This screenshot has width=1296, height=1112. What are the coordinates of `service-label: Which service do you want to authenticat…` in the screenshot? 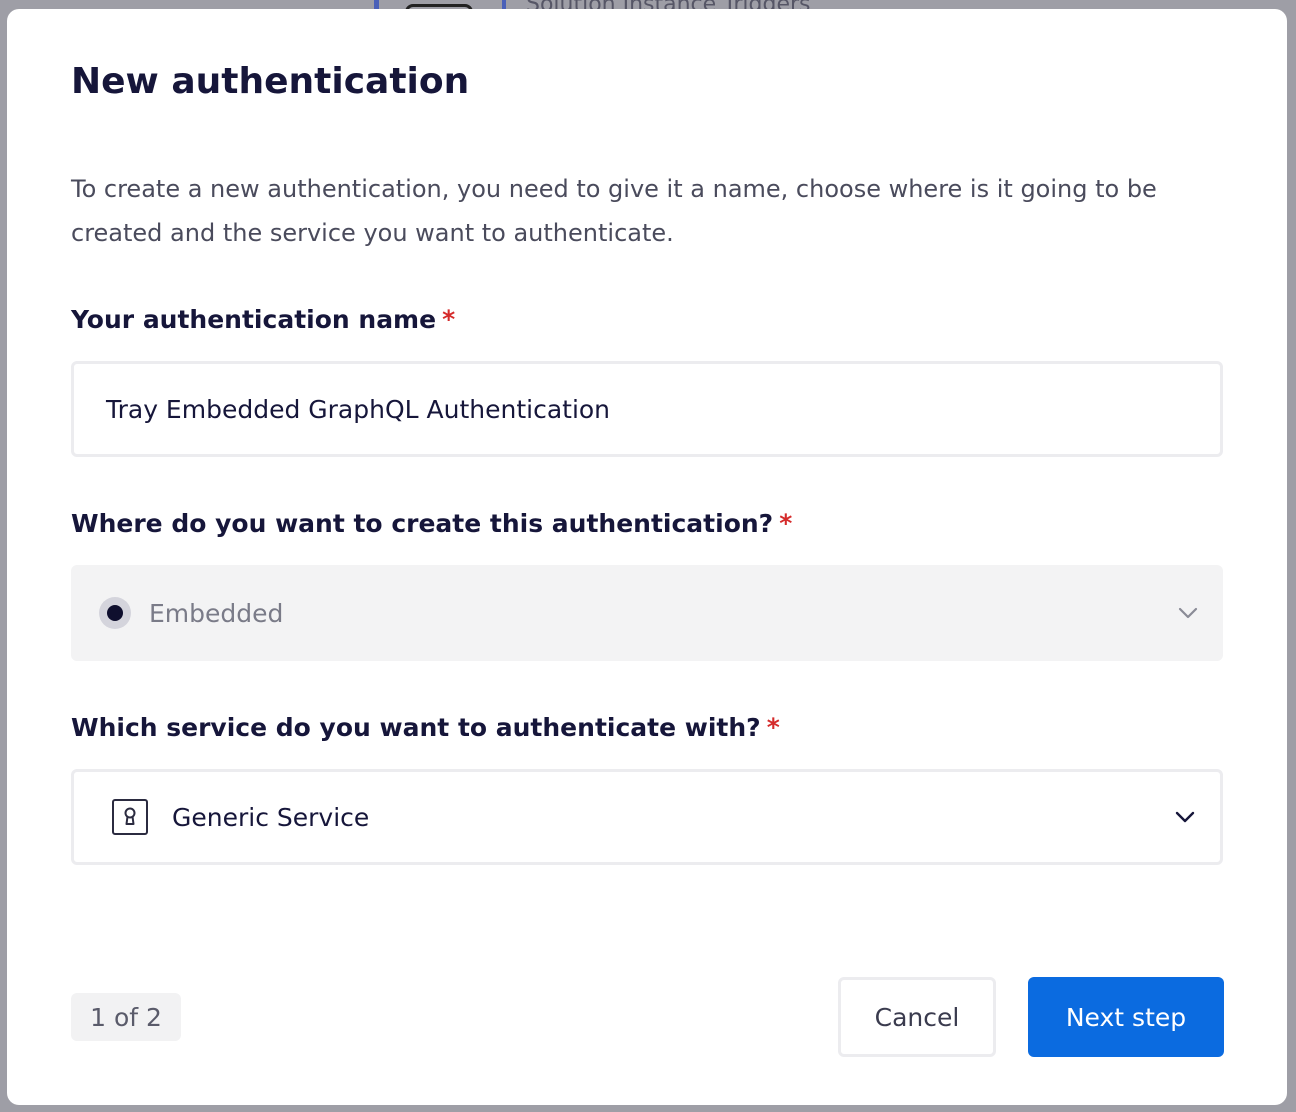 It's located at (425, 727).